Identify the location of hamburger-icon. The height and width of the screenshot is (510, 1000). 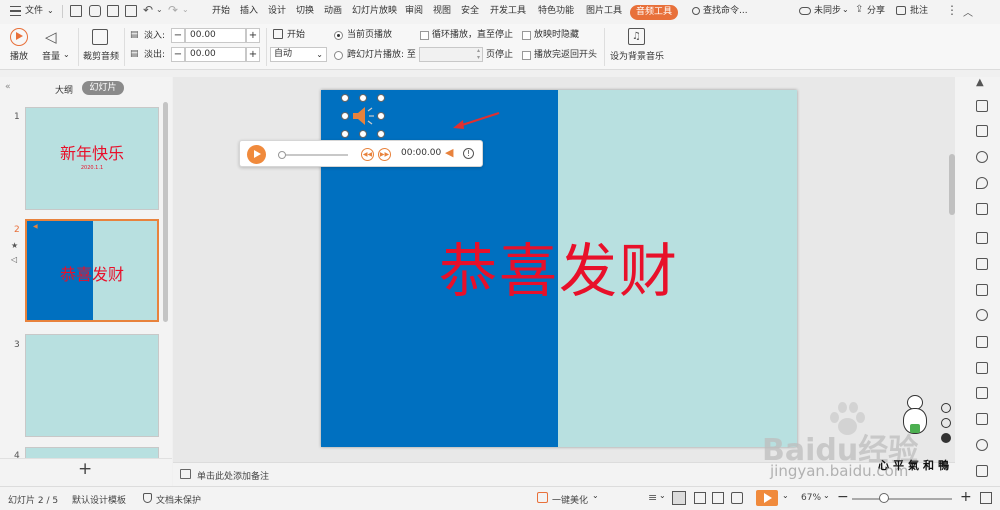
(15, 11).